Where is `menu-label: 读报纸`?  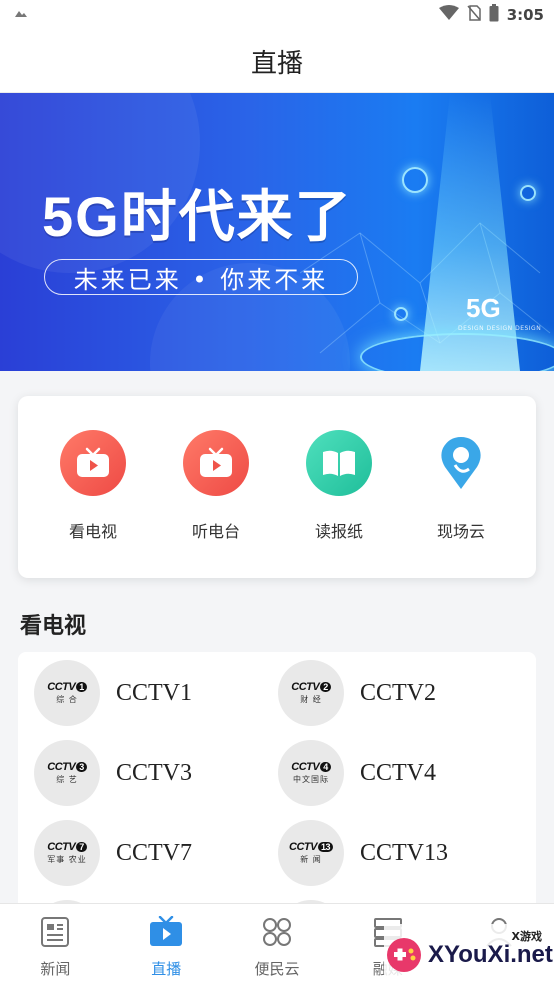 menu-label: 读报纸 is located at coordinates (338, 531).